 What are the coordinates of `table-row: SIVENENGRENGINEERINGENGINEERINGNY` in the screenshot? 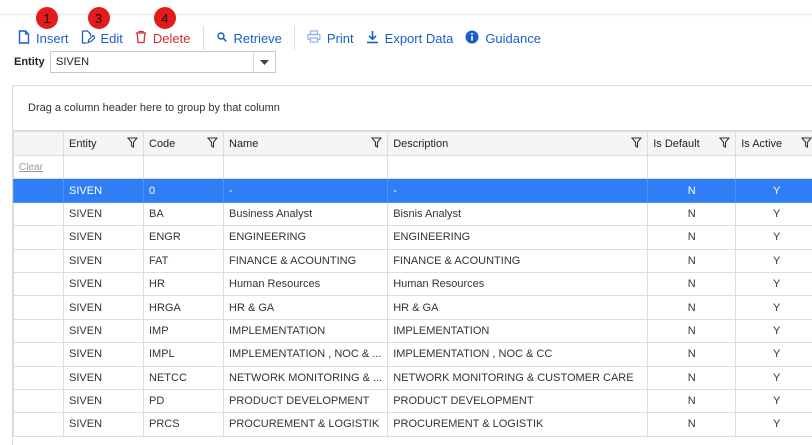 It's located at (413, 237).